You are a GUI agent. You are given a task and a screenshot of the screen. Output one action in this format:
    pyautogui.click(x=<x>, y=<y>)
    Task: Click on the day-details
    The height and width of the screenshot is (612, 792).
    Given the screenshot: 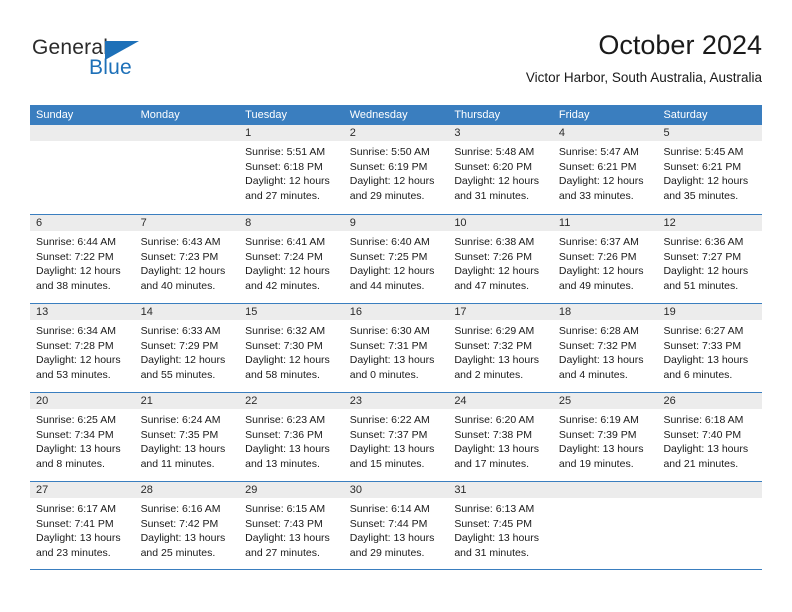 What is the action you would take?
    pyautogui.click(x=82, y=143)
    